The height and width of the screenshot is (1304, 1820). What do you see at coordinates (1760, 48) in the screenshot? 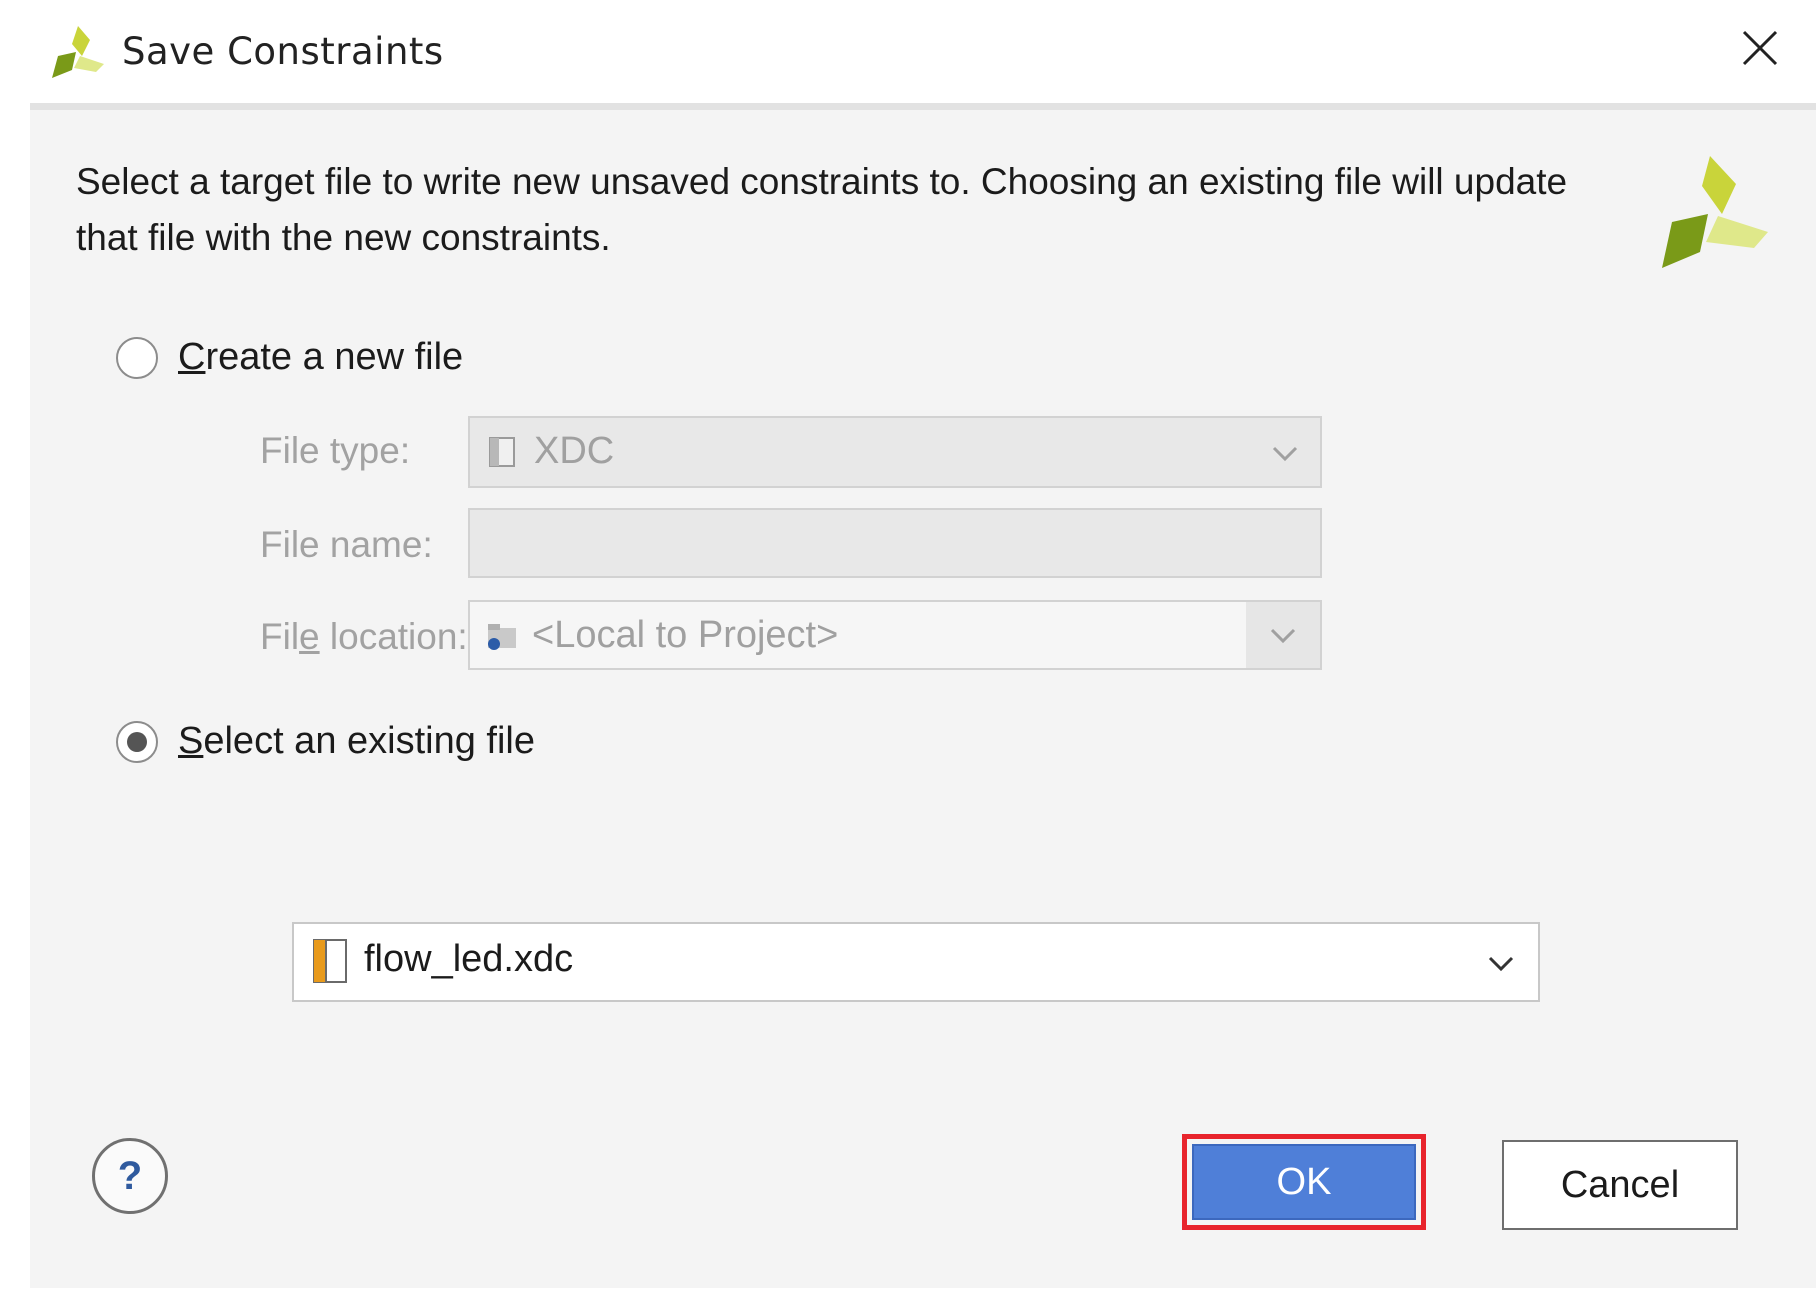
I see `close-icon` at bounding box center [1760, 48].